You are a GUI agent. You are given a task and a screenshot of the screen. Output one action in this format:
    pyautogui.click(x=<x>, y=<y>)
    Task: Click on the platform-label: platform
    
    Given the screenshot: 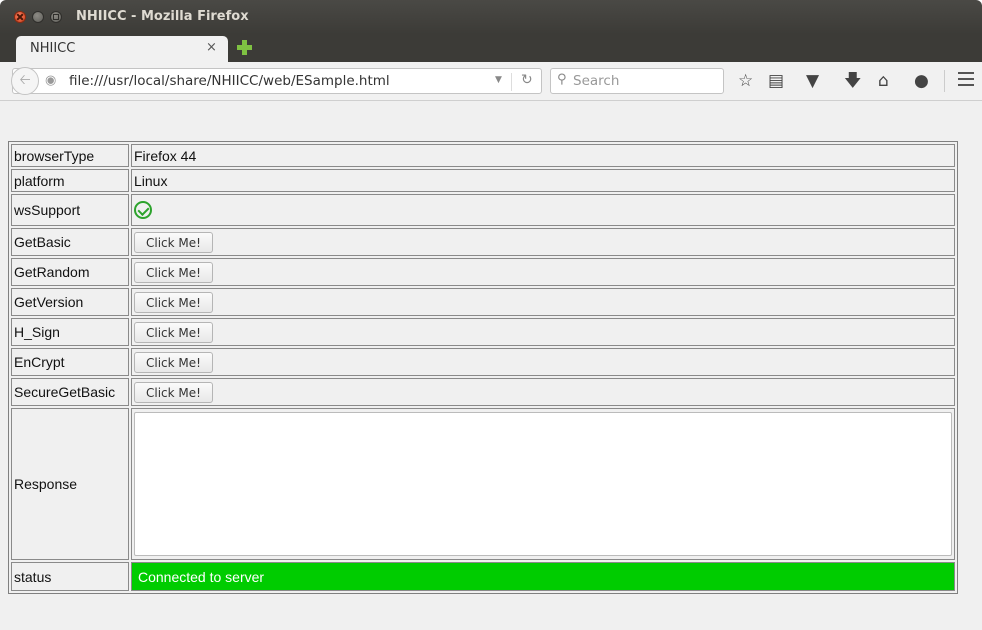 What is the action you would take?
    pyautogui.click(x=70, y=180)
    